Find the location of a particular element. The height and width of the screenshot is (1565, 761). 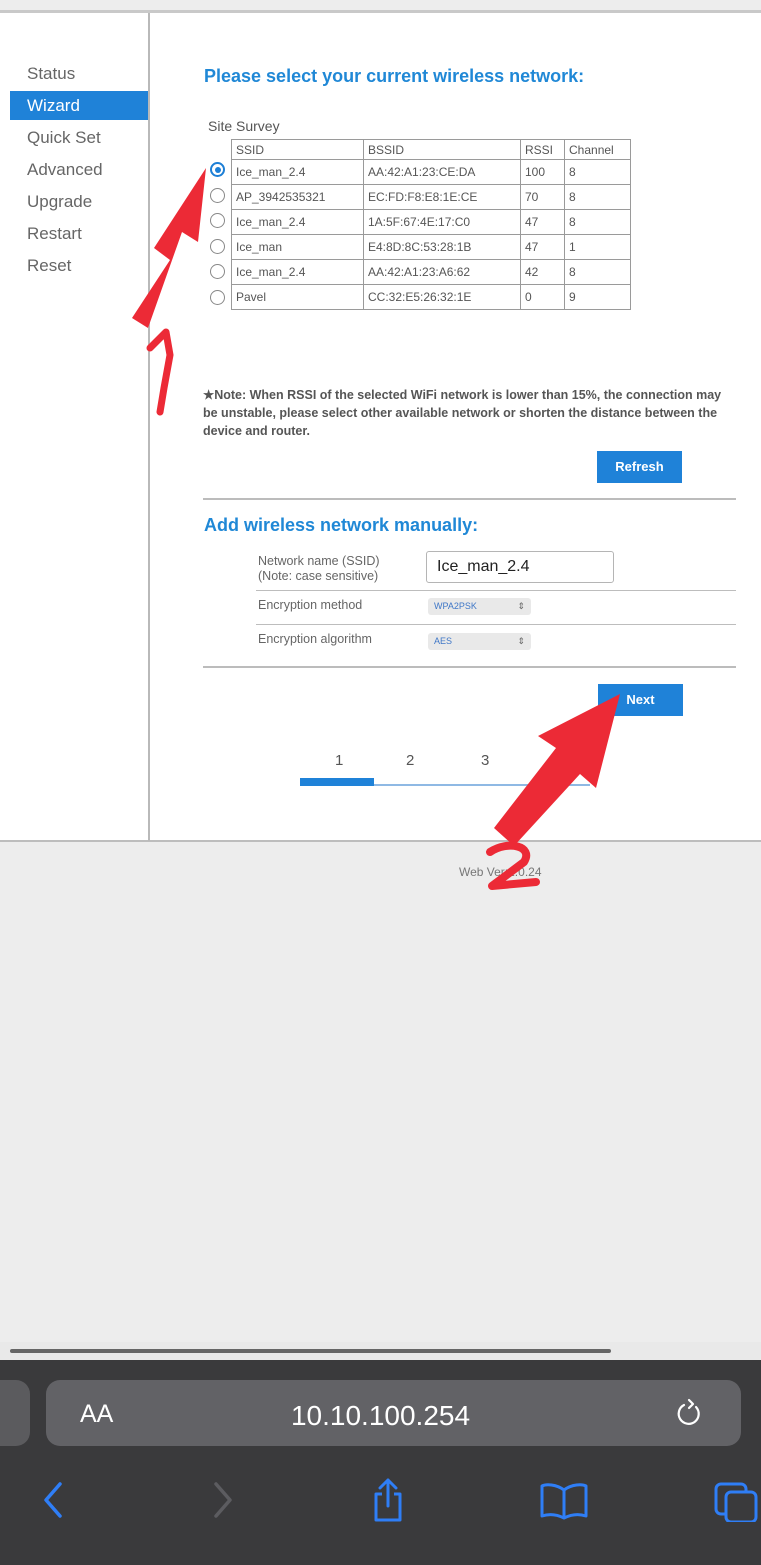

sidebar-divider is located at coordinates (149, 427).